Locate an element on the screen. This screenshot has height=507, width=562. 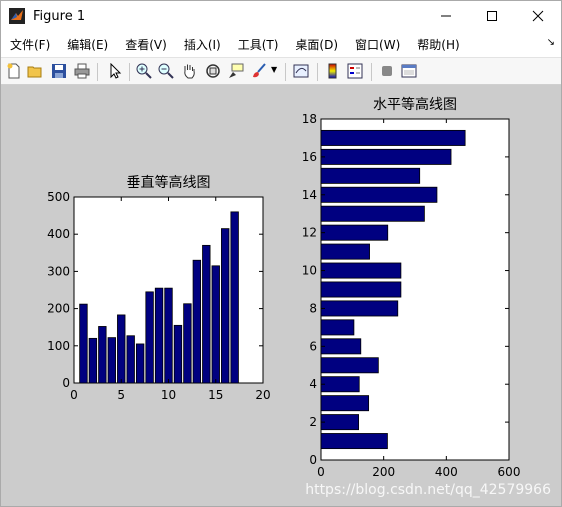
pointer-icon is located at coordinates (115, 71).